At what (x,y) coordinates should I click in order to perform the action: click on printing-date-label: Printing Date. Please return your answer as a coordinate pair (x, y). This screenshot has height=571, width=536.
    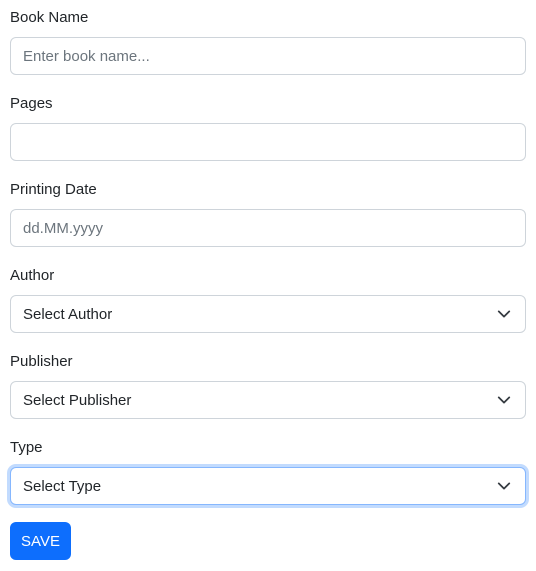
    Looking at the image, I should click on (53, 189).